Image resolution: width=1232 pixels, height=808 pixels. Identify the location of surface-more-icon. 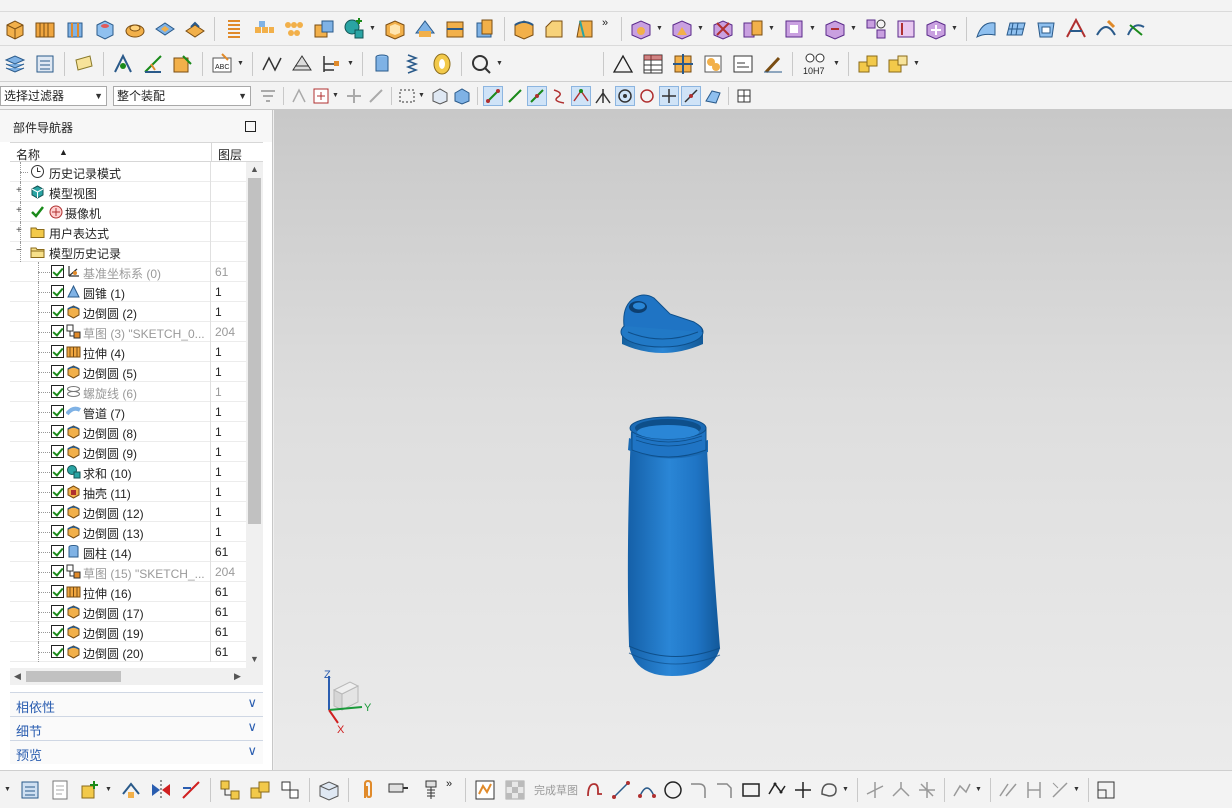
(1136, 29).